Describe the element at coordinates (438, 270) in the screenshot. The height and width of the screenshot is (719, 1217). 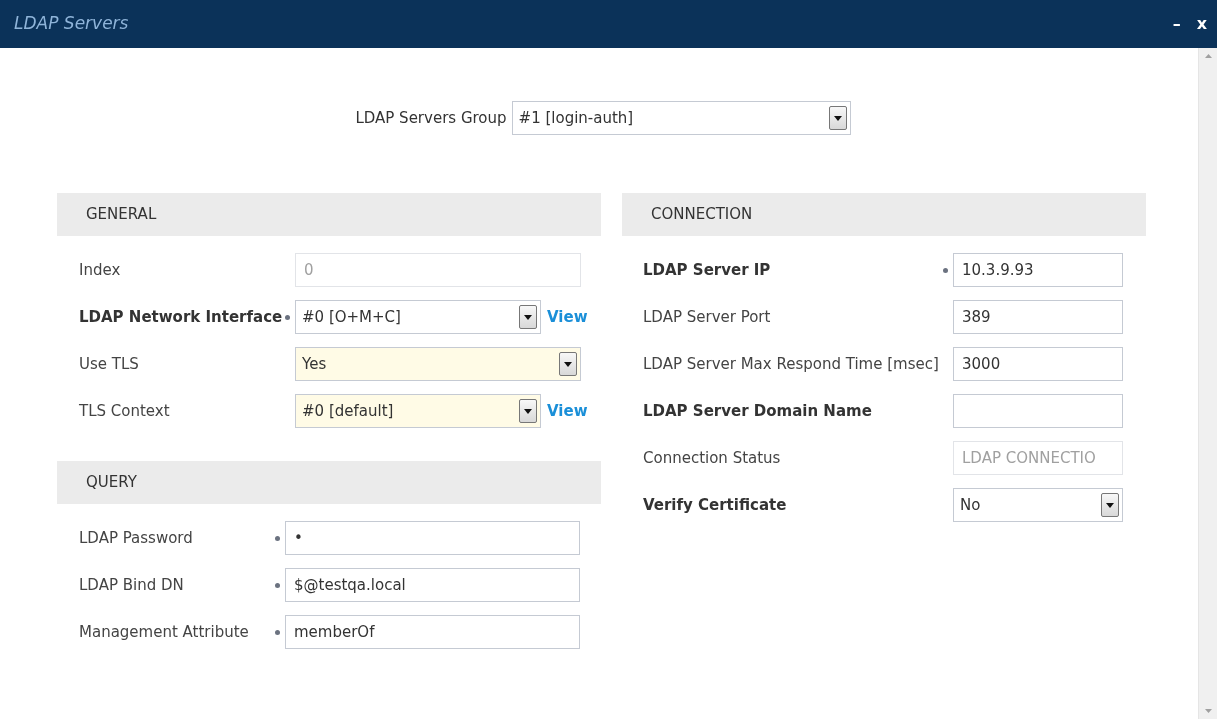
I see `input-field: 0` at that location.